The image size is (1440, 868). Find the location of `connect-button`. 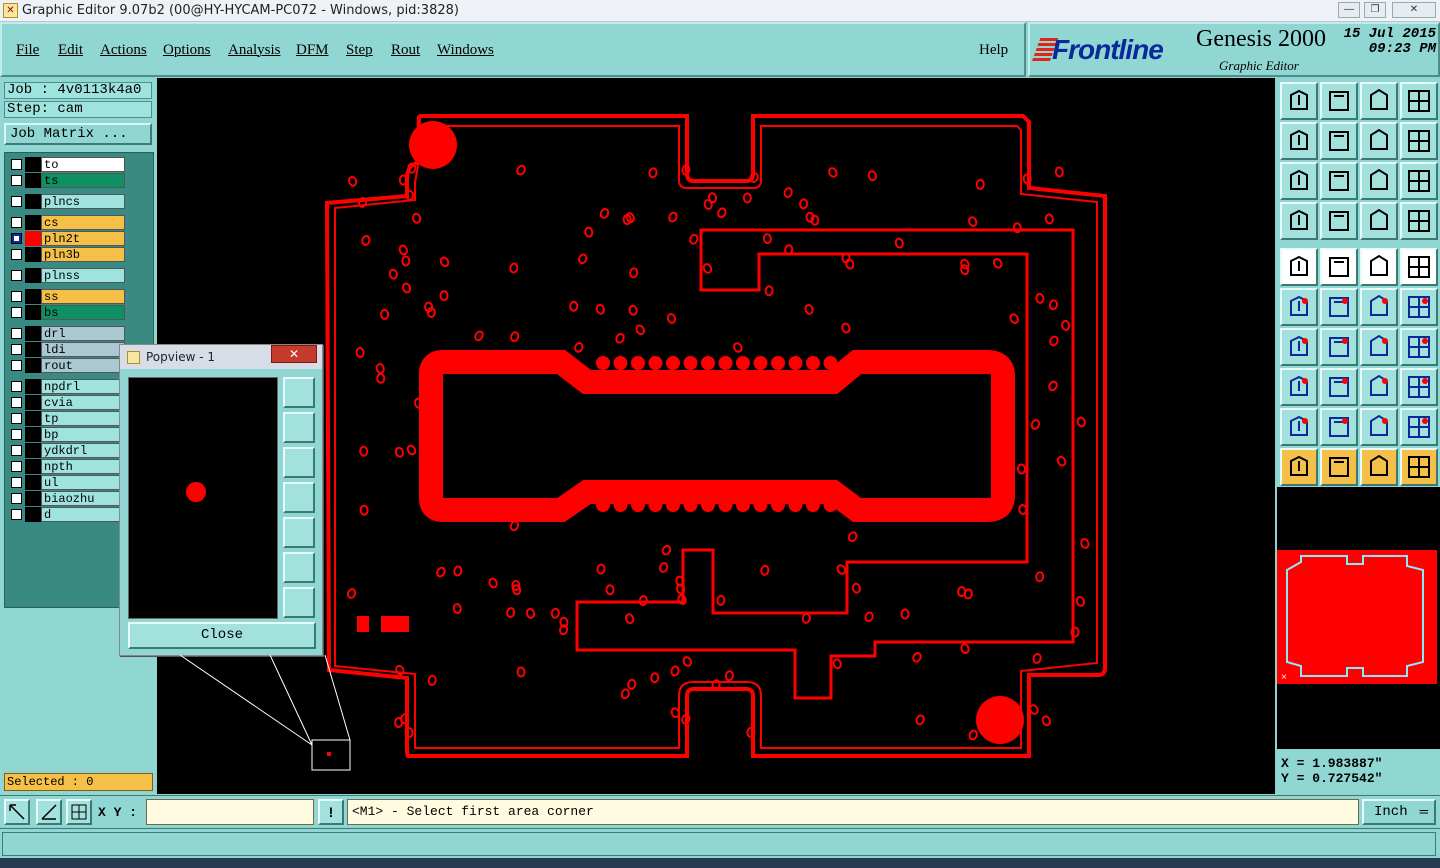

connect-button is located at coordinates (1299, 307).